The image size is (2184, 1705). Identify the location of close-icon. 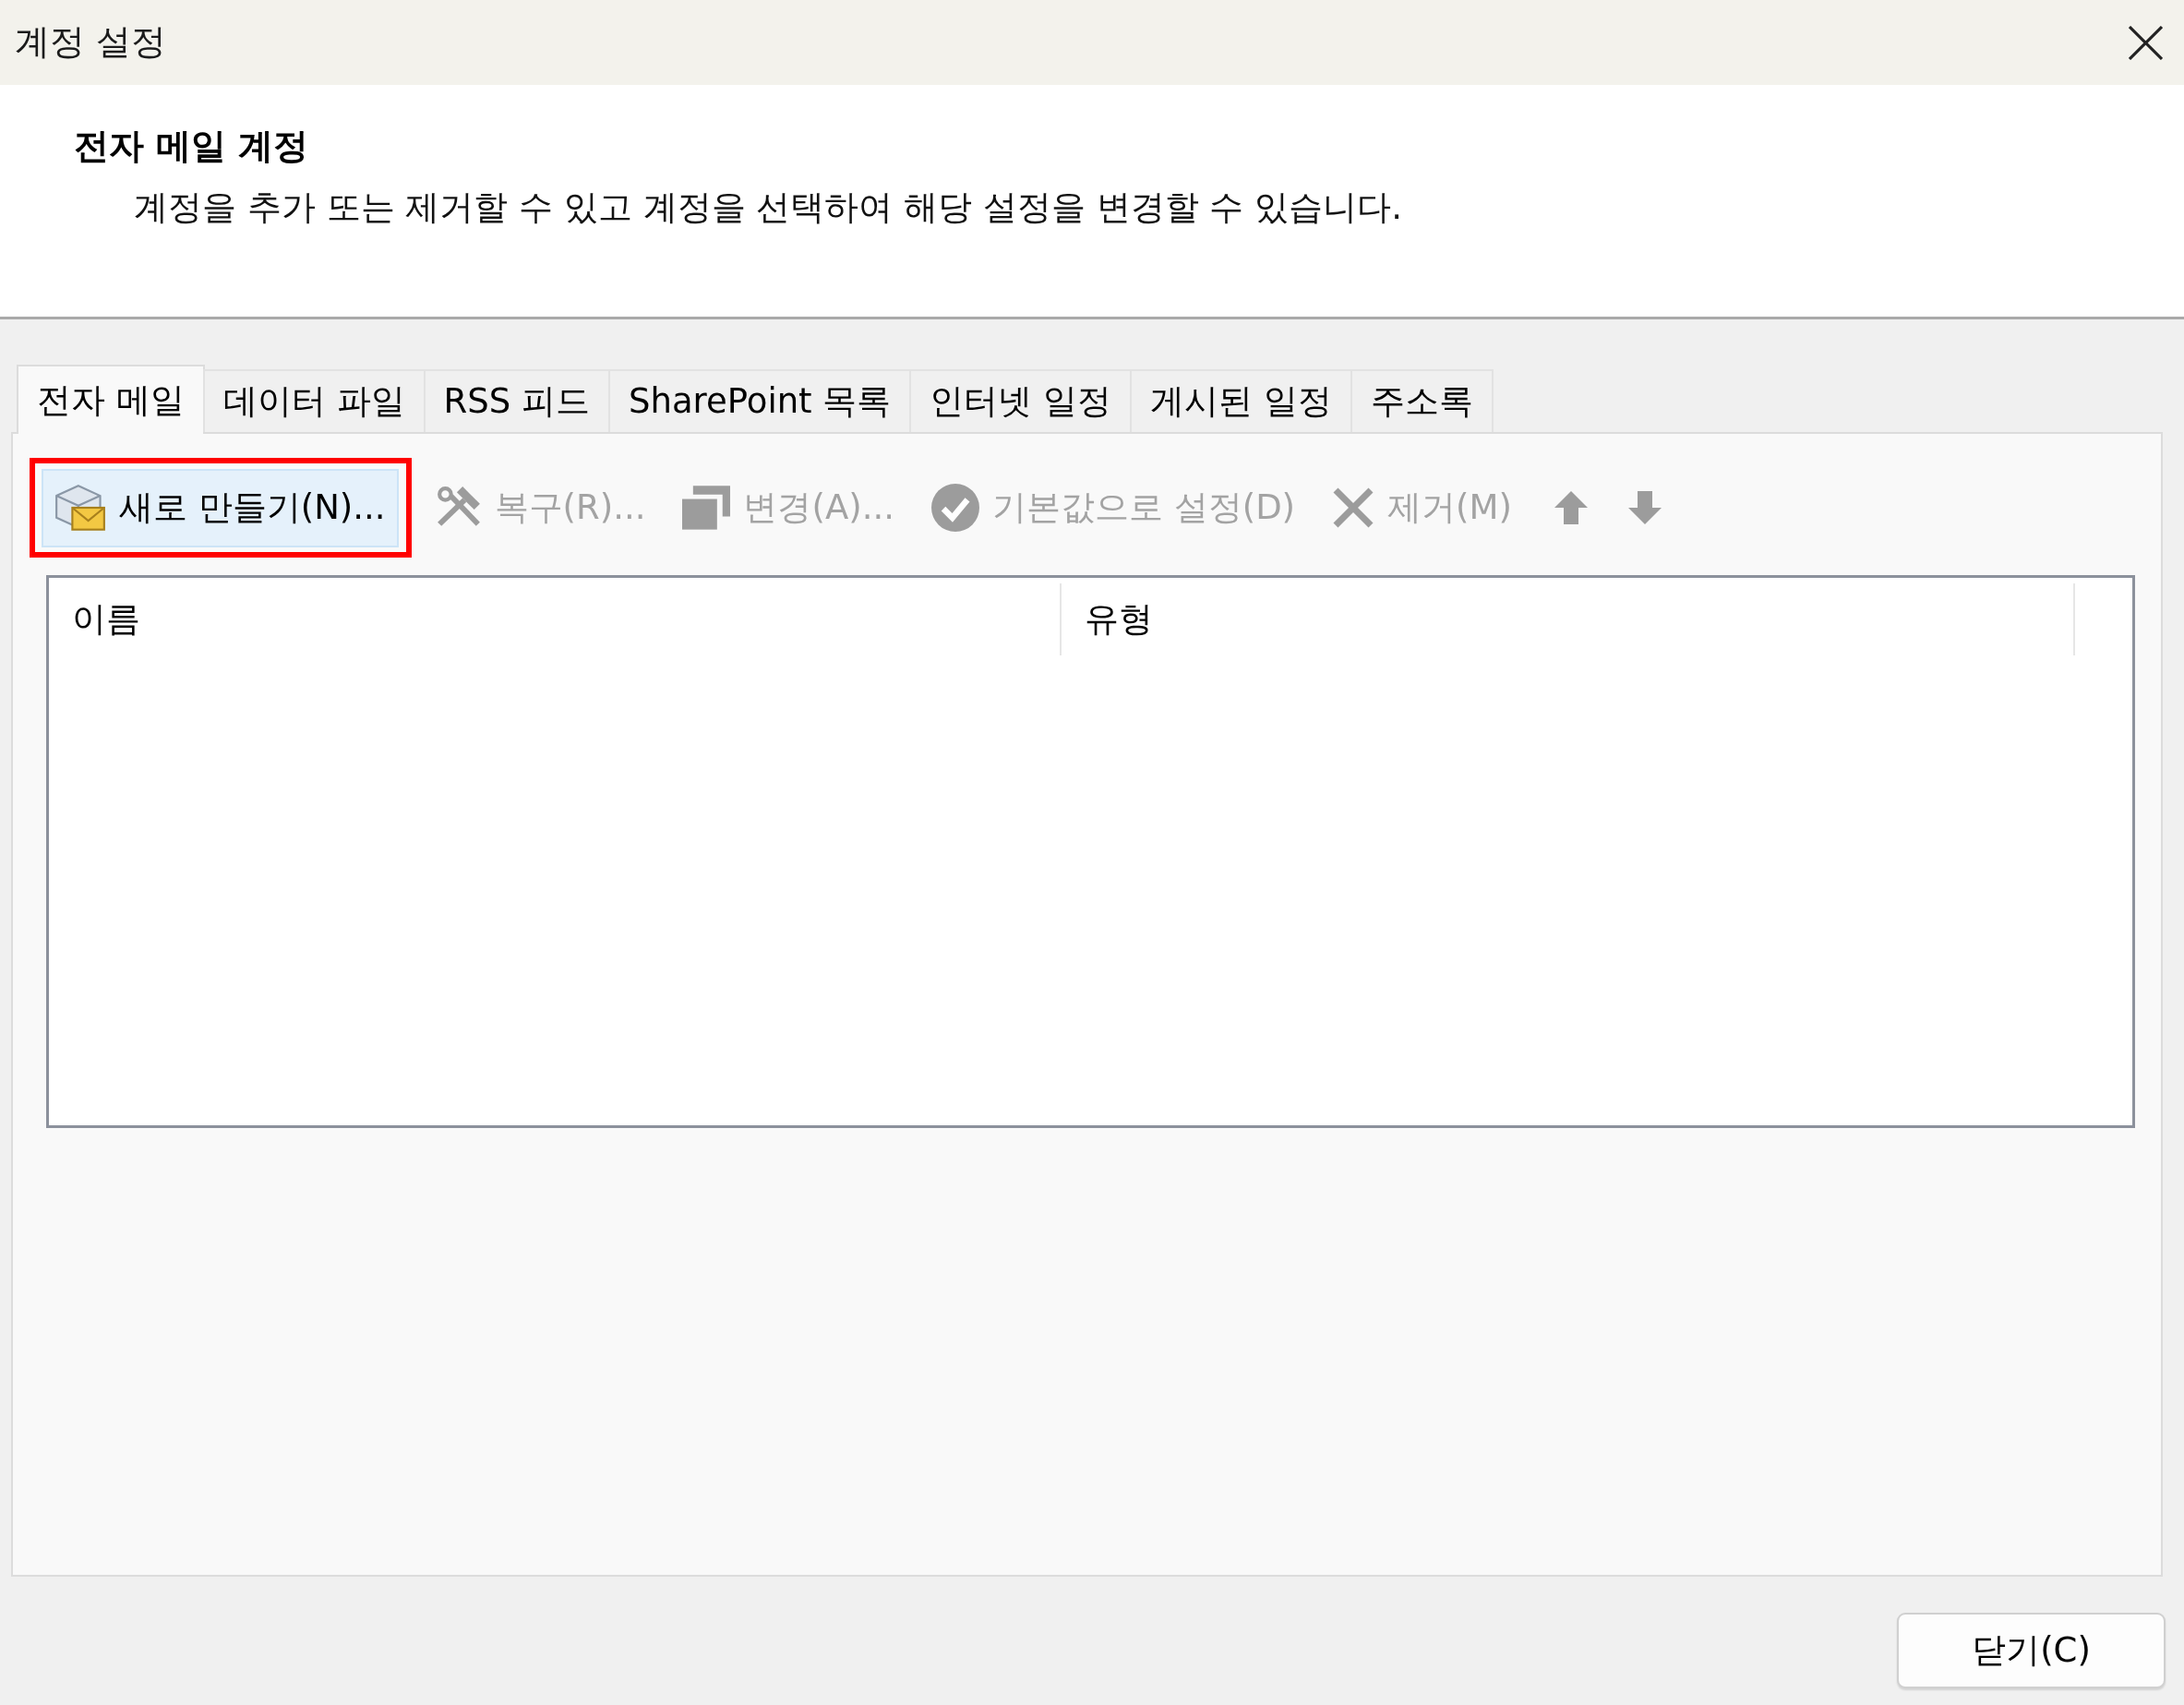
(2146, 42).